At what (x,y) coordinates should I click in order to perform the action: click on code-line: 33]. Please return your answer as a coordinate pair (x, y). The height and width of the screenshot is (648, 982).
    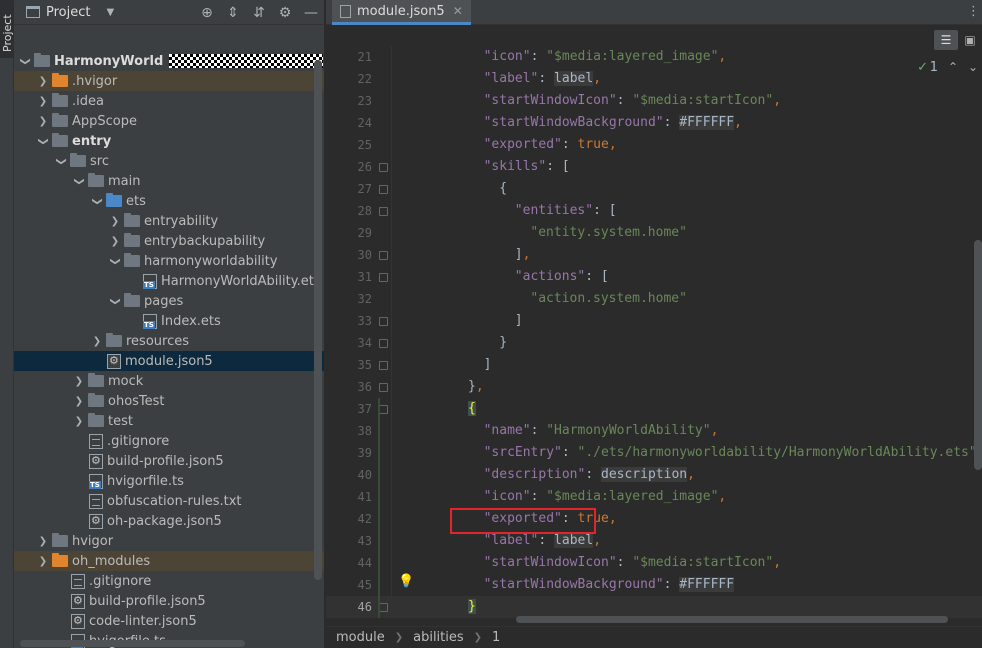
    Looking at the image, I should click on (654, 321).